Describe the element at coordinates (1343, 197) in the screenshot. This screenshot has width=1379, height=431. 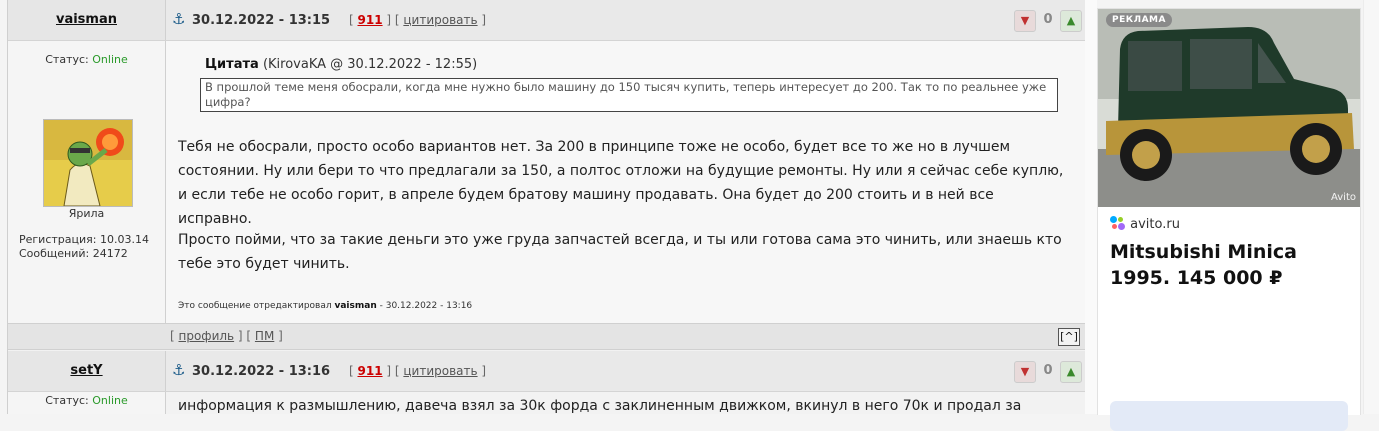
I see `ad-watermark: Avito` at that location.